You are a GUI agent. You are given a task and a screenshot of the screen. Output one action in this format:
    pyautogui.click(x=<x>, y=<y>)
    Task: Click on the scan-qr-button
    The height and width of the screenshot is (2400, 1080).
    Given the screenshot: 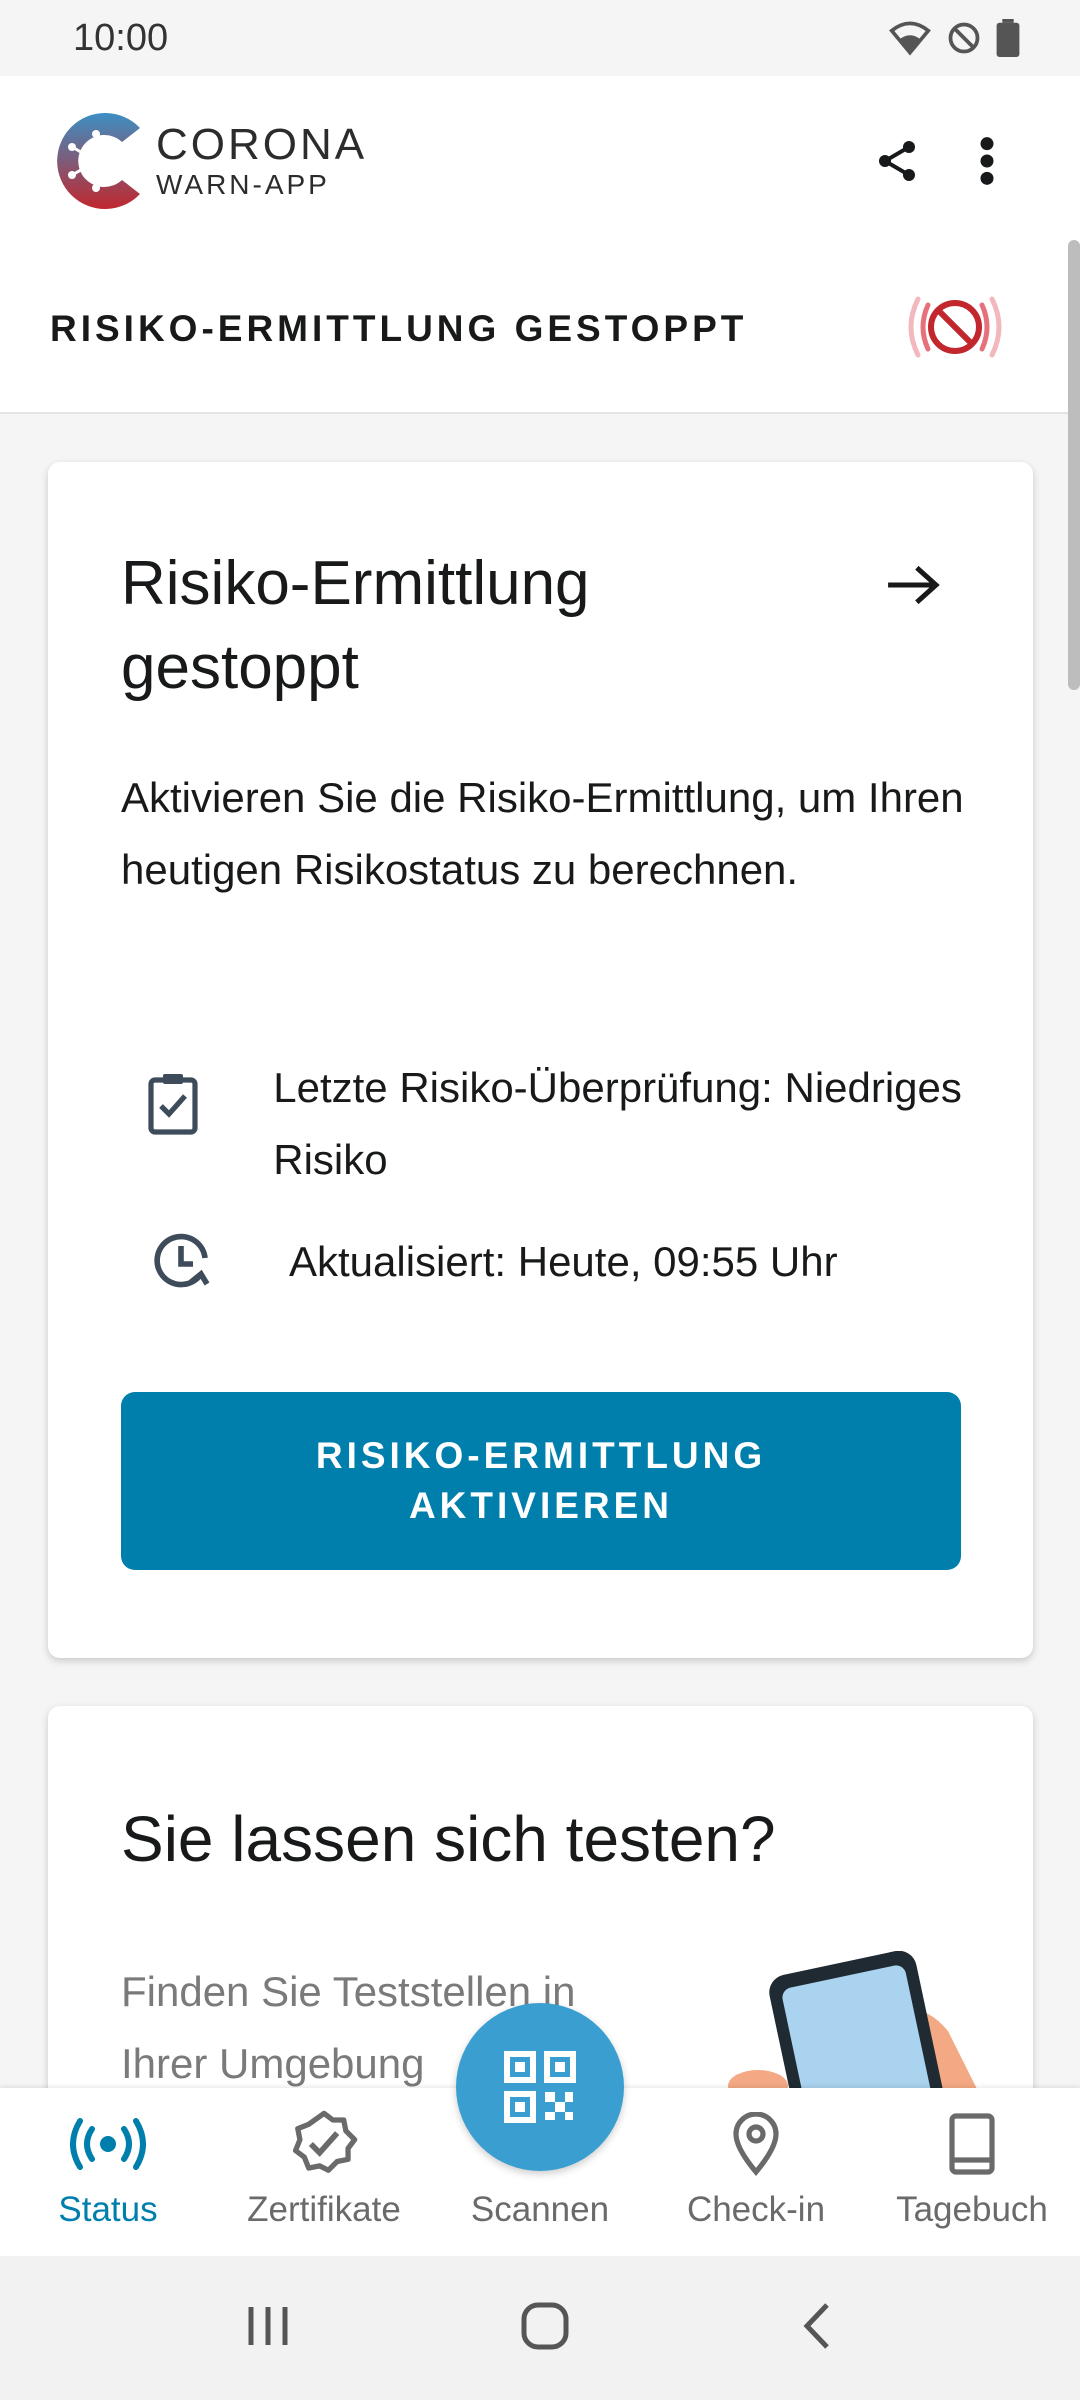 What is the action you would take?
    pyautogui.click(x=540, y=2087)
    